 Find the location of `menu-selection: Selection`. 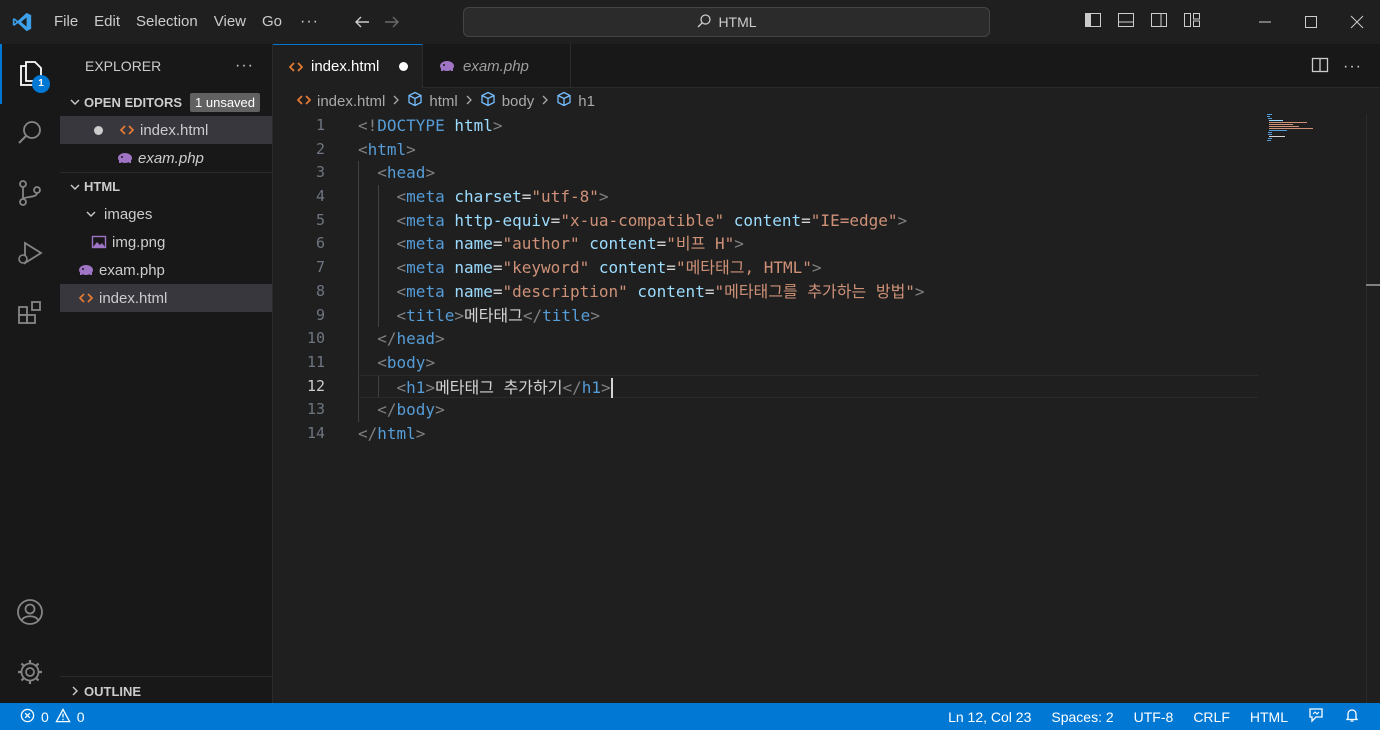

menu-selection: Selection is located at coordinates (167, 22).